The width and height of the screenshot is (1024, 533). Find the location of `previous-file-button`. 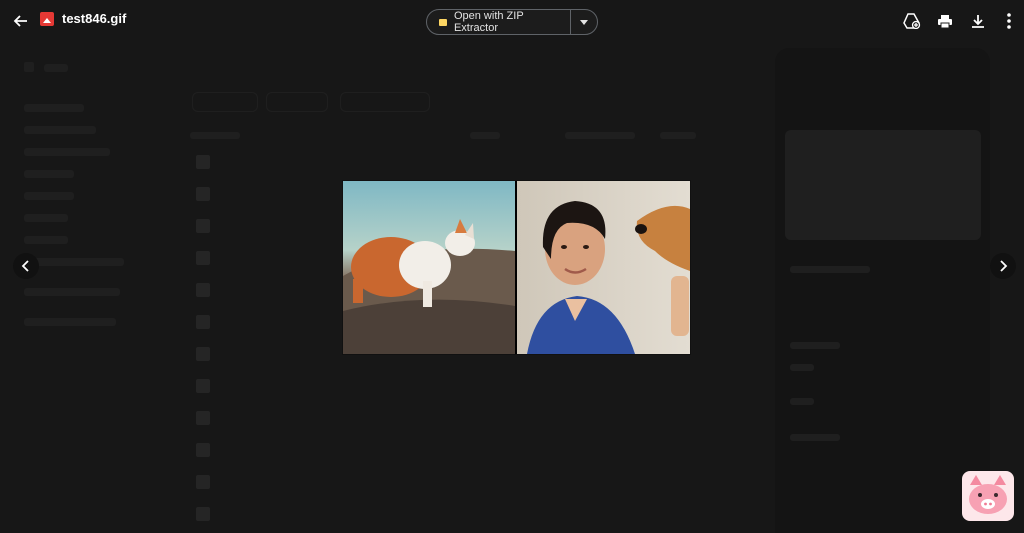

previous-file-button is located at coordinates (26, 266).